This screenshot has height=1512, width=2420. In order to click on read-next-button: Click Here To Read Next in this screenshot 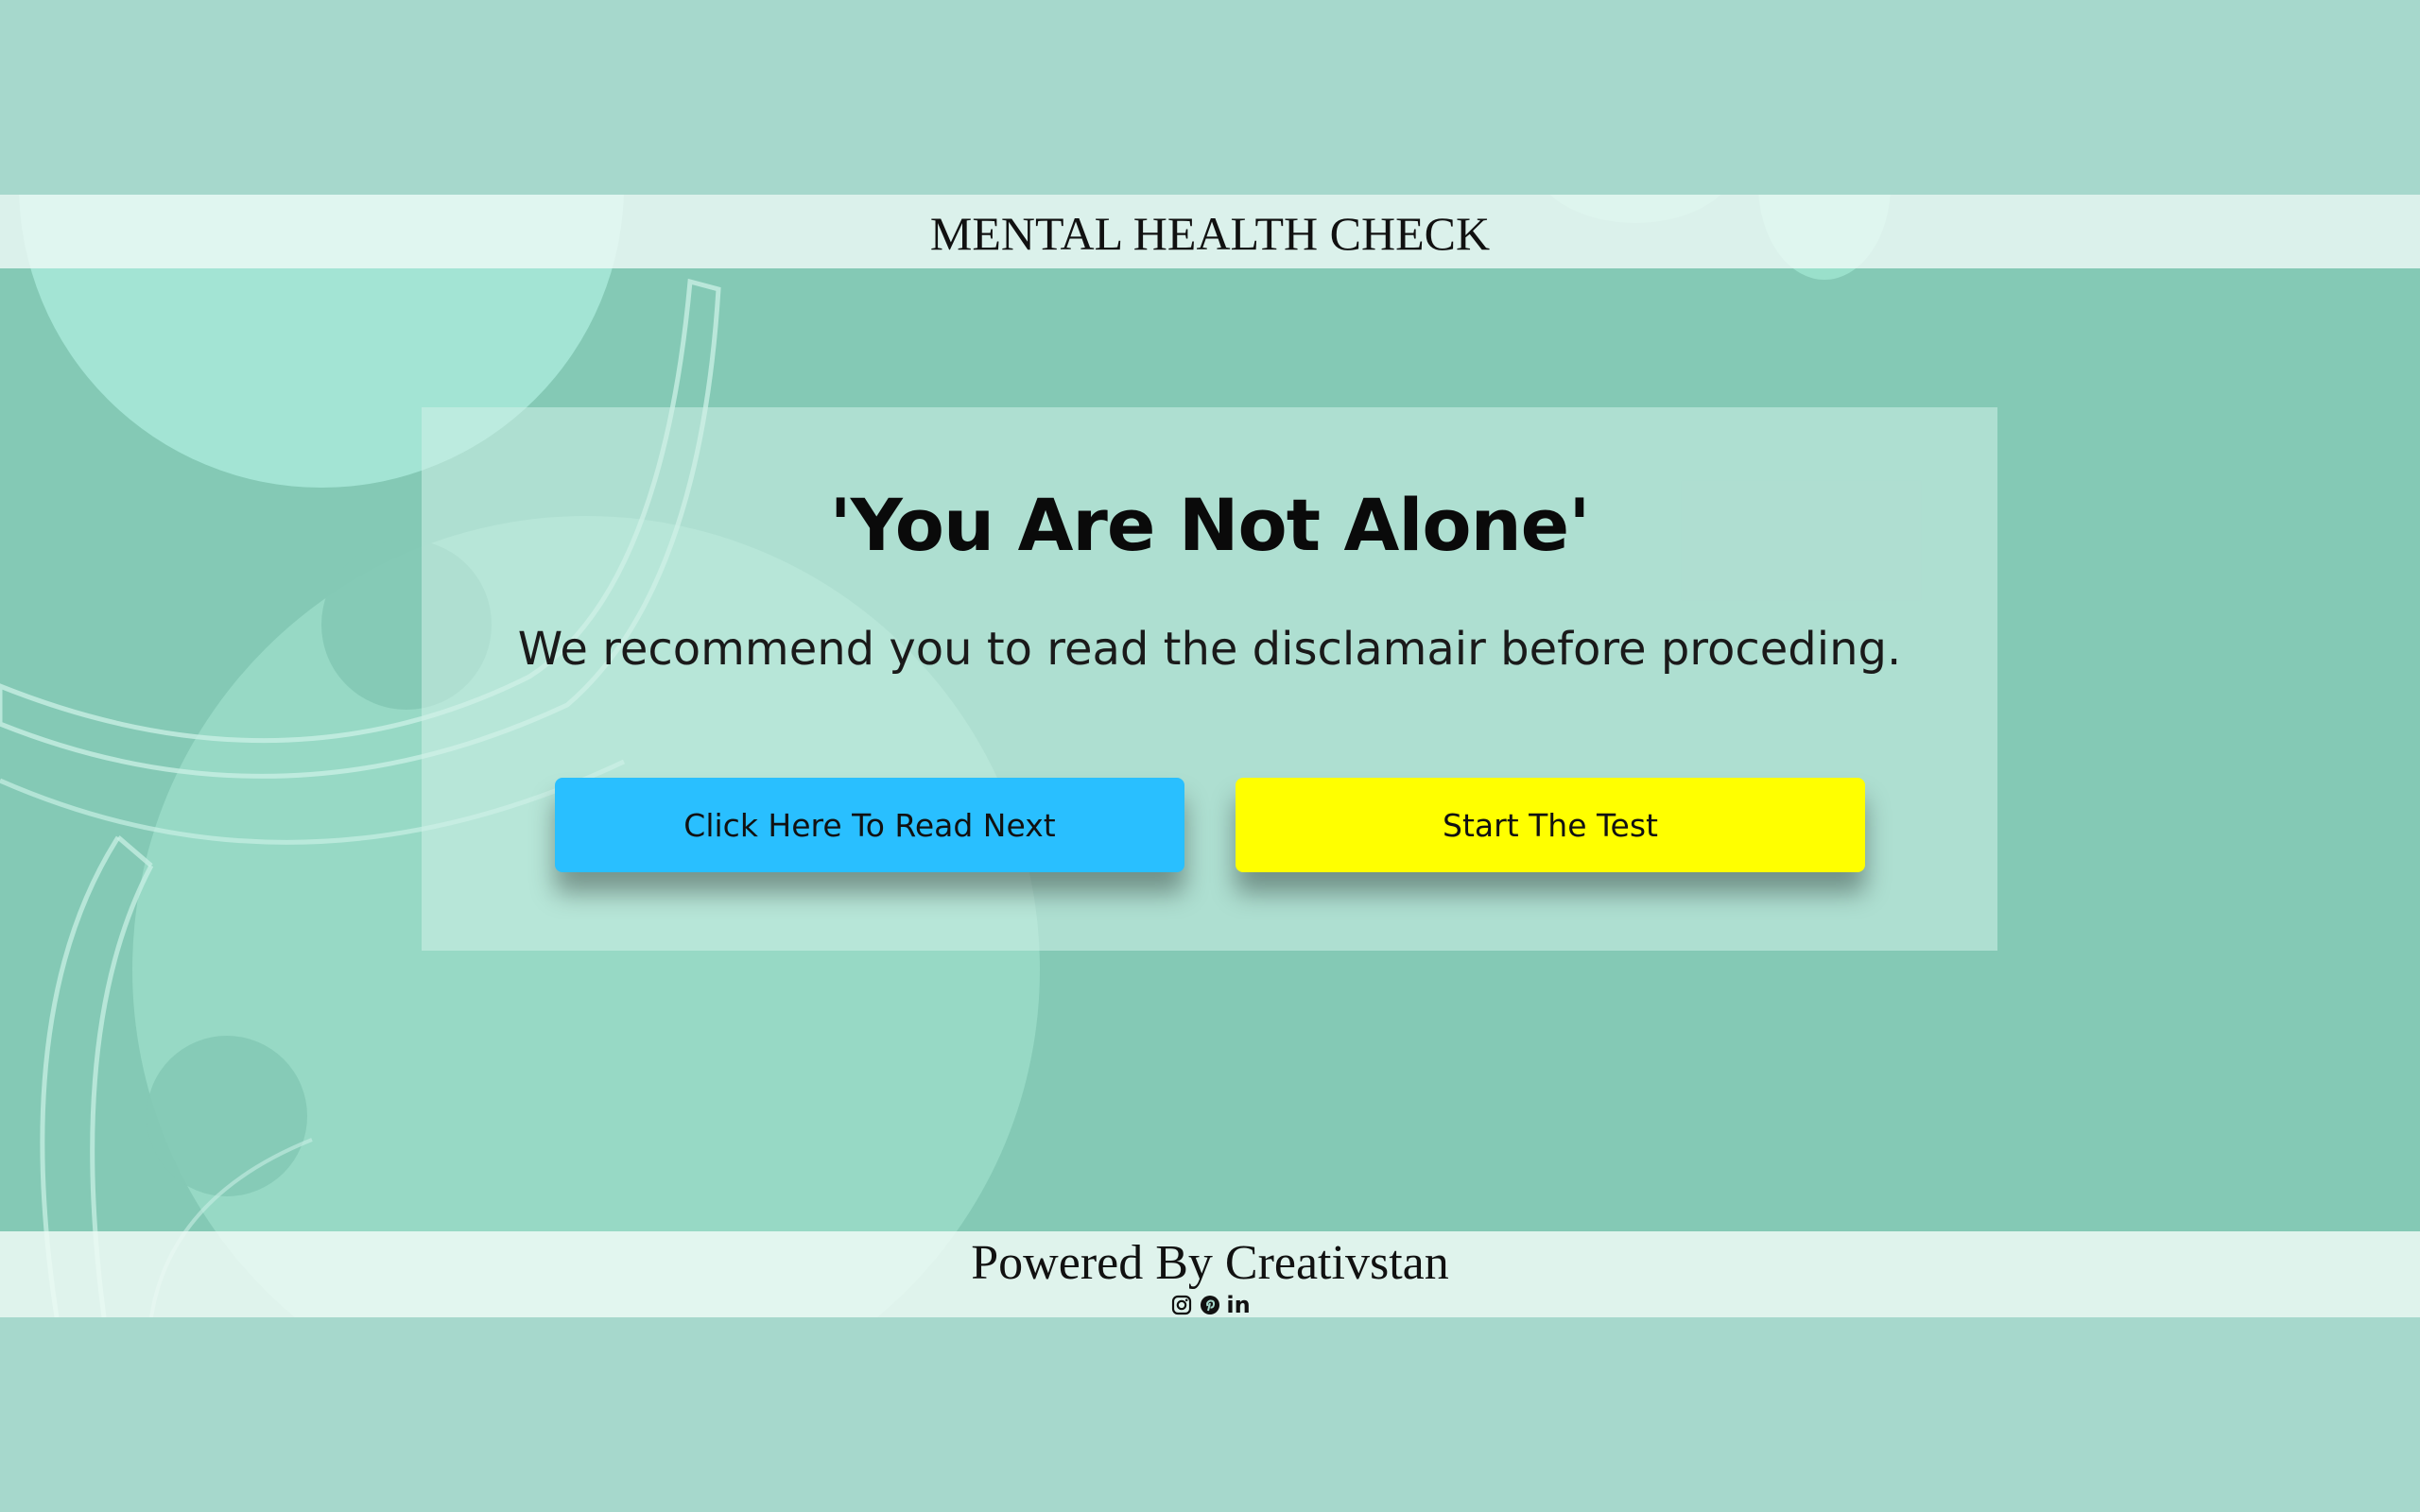, I will do `click(870, 825)`.